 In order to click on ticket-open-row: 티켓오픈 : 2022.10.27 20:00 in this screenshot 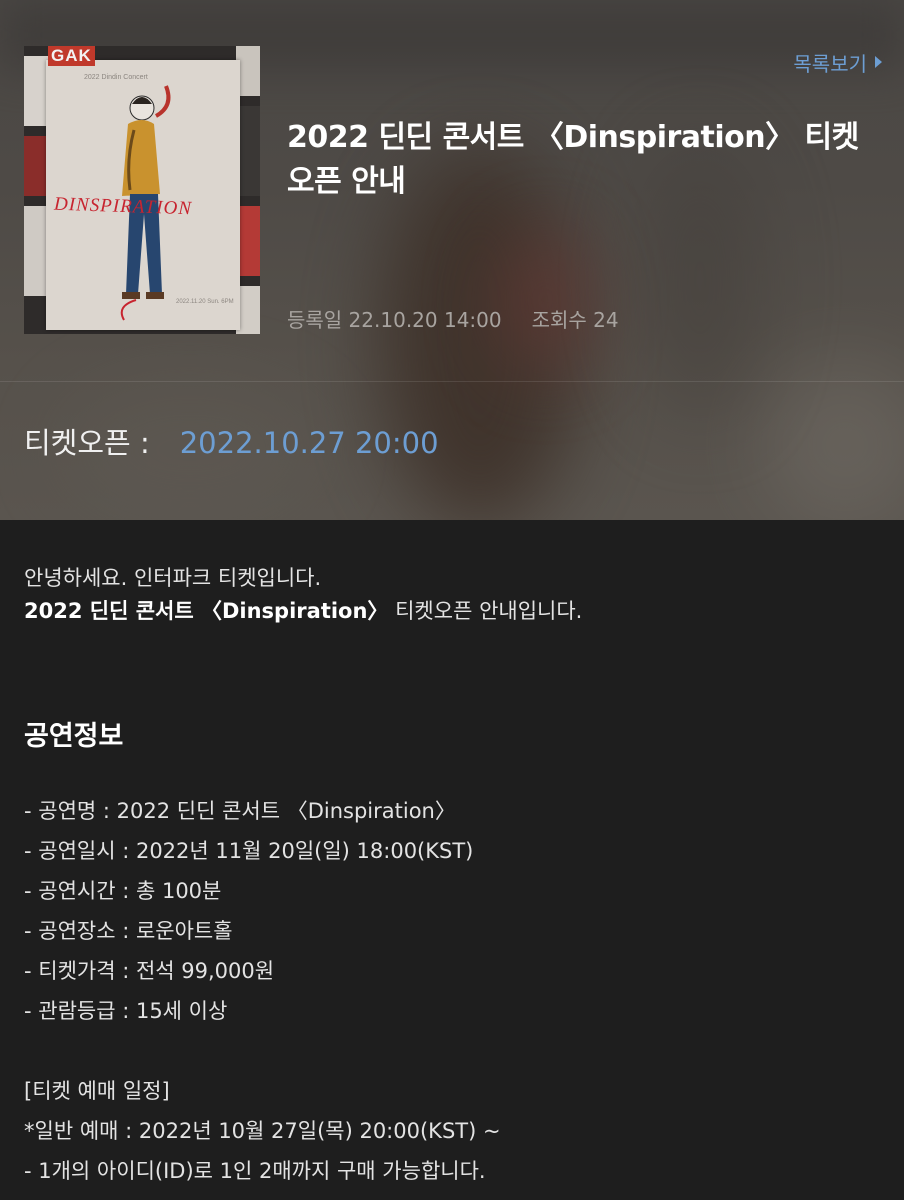, I will do `click(231, 441)`.